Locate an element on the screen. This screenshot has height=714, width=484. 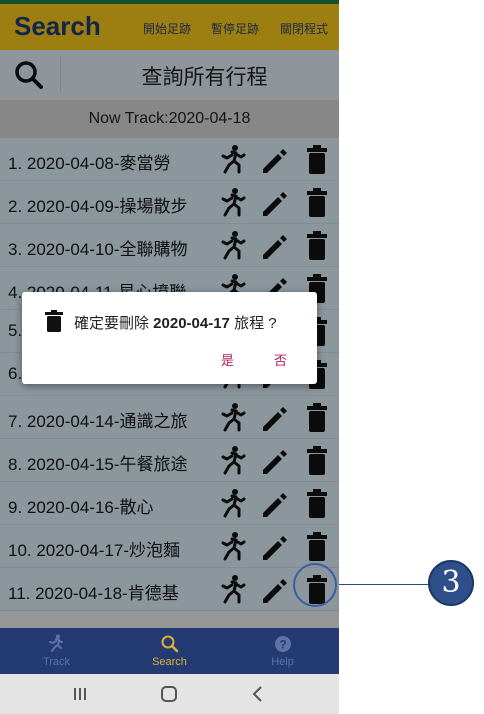
dialog-message-suffix: 旅程 ? is located at coordinates (253, 323).